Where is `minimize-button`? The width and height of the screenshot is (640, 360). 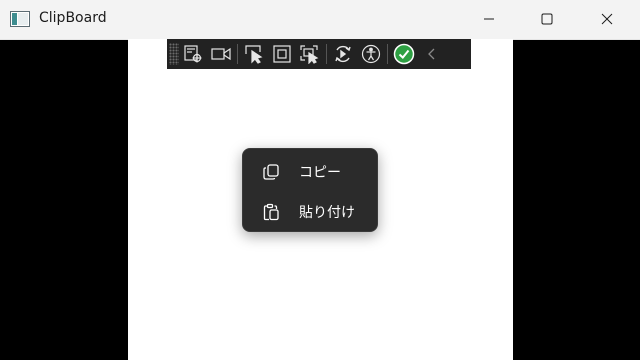
minimize-button is located at coordinates (489, 19).